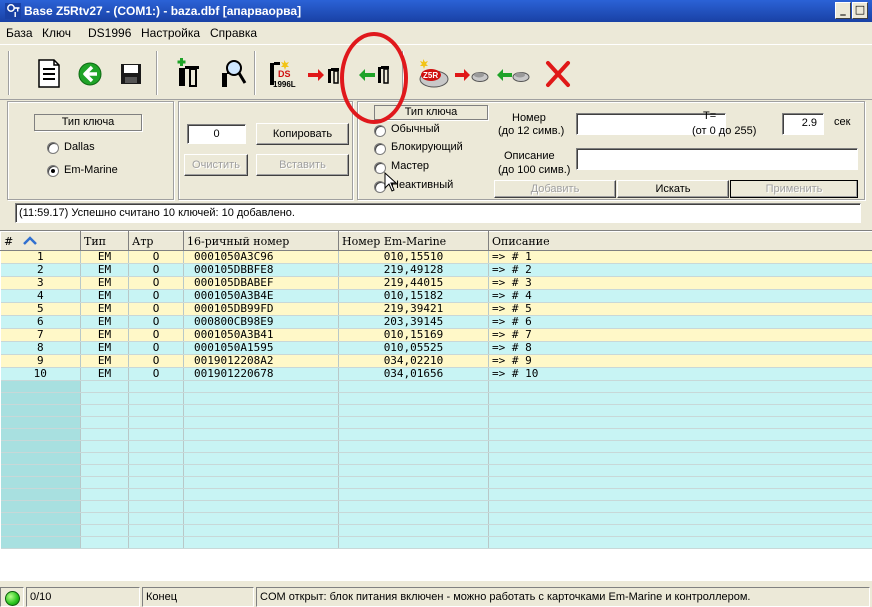 This screenshot has width=872, height=607. Describe the element at coordinates (680, 241) in the screenshot. I see `column-header-description: Описание` at that location.